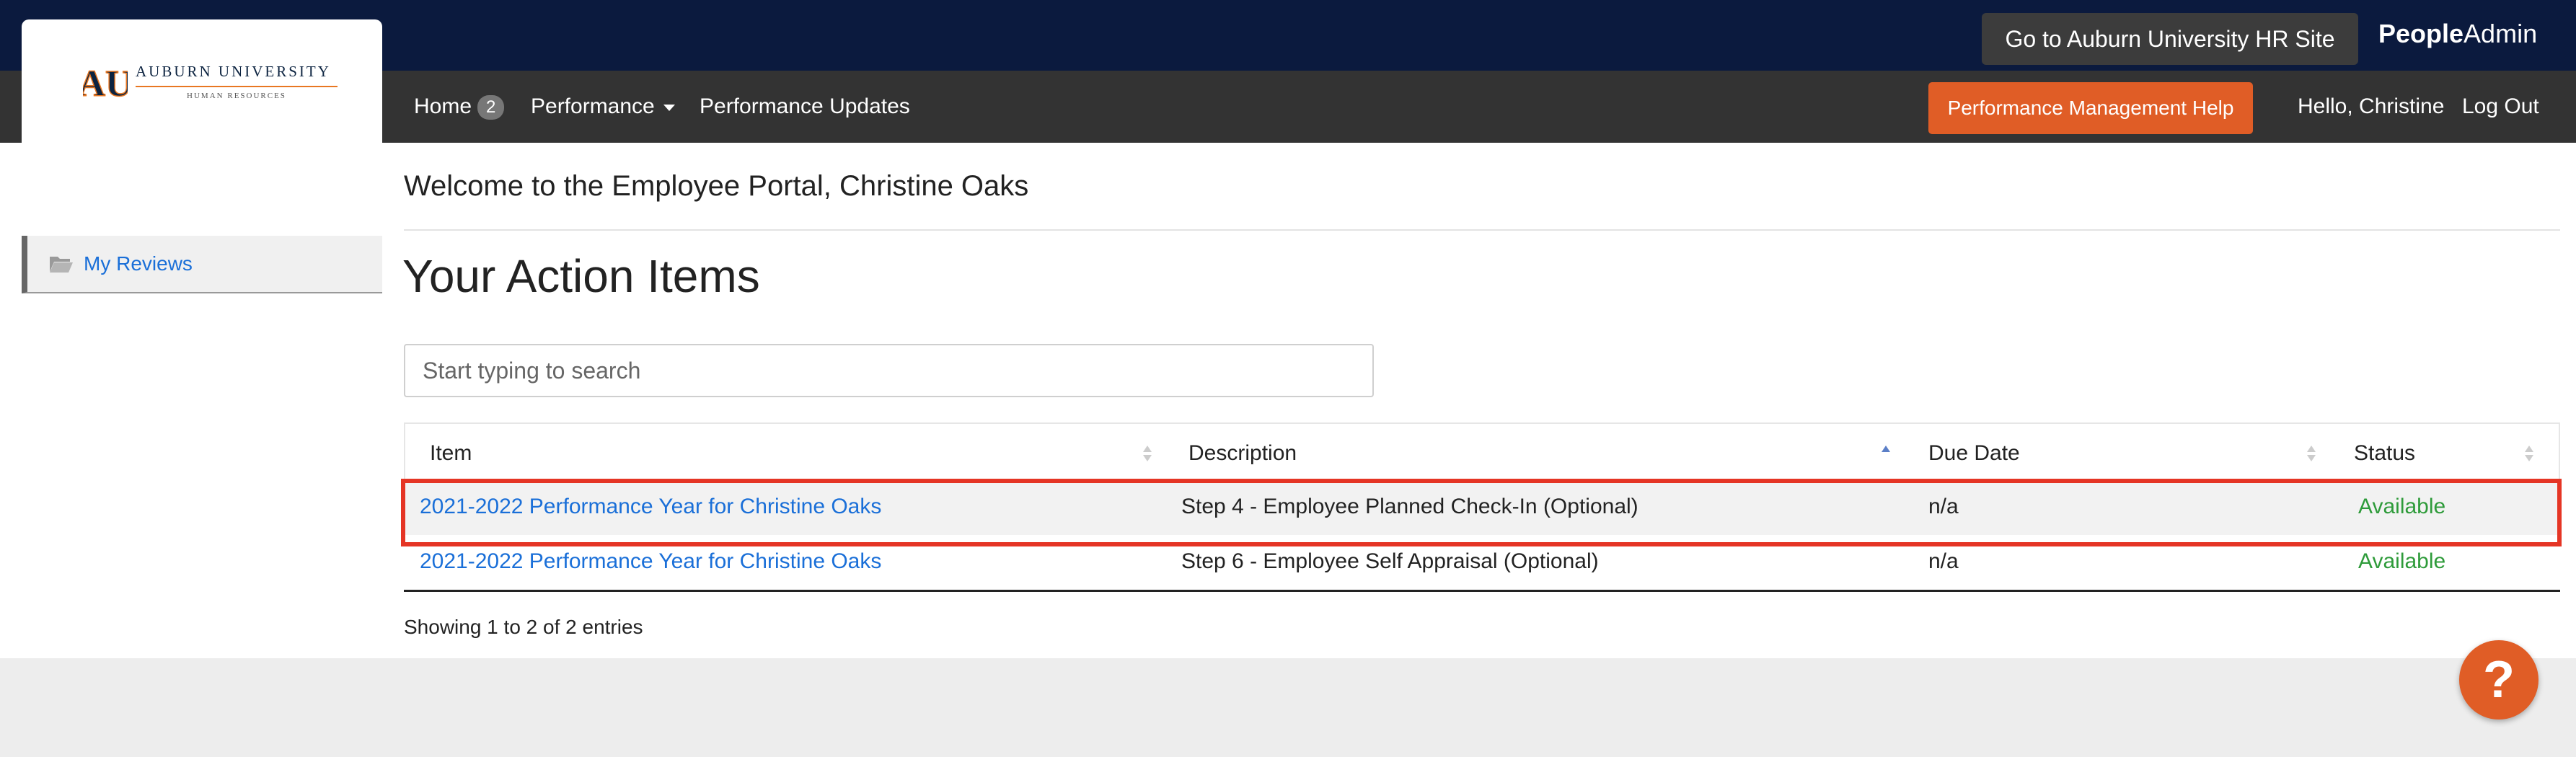 The width and height of the screenshot is (2576, 757). What do you see at coordinates (581, 276) in the screenshot?
I see `page-title: Your Action Items` at bounding box center [581, 276].